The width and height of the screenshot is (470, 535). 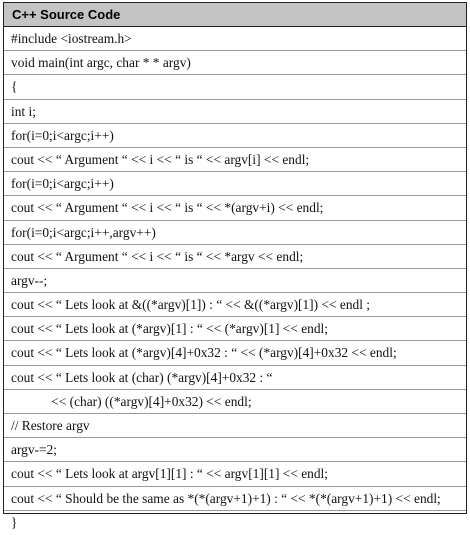 What do you see at coordinates (235, 426) in the screenshot?
I see `code-line-comment: // Restore argv` at bounding box center [235, 426].